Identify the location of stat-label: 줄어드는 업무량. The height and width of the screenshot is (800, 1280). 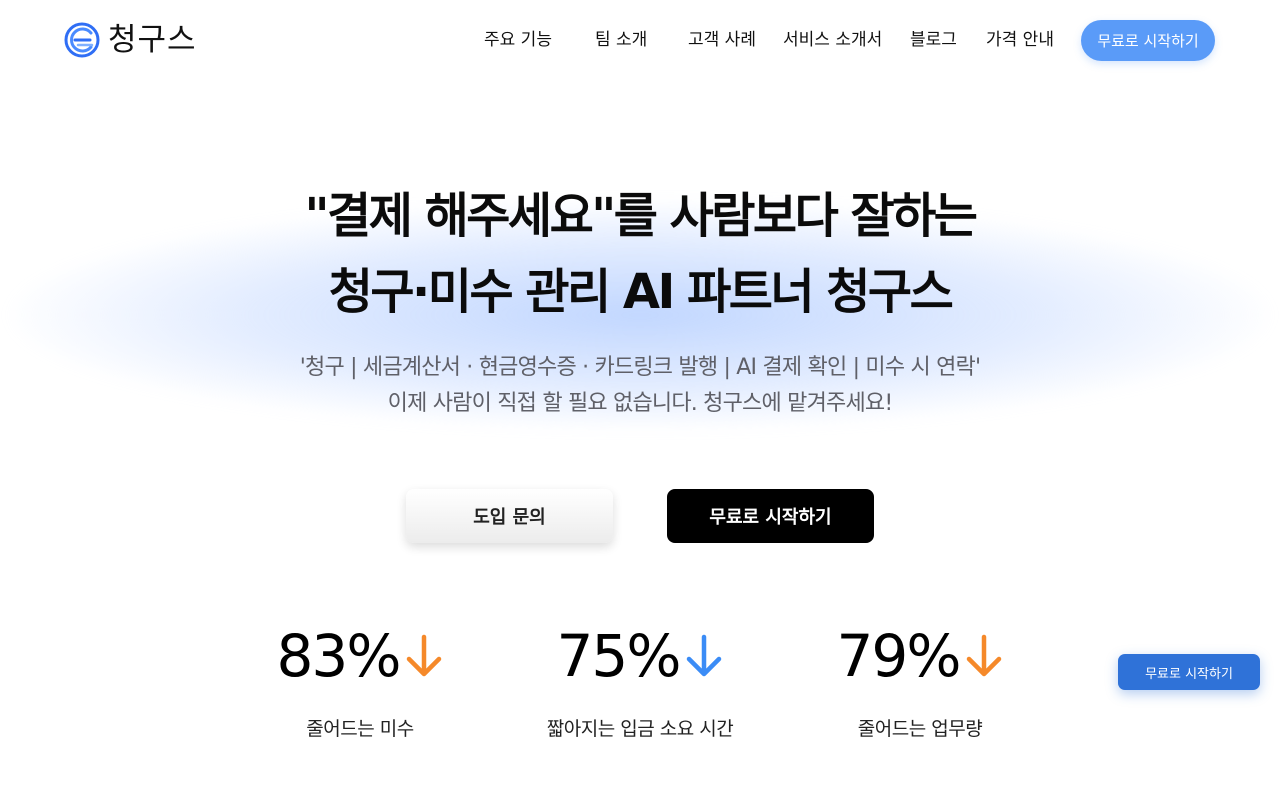
(920, 729).